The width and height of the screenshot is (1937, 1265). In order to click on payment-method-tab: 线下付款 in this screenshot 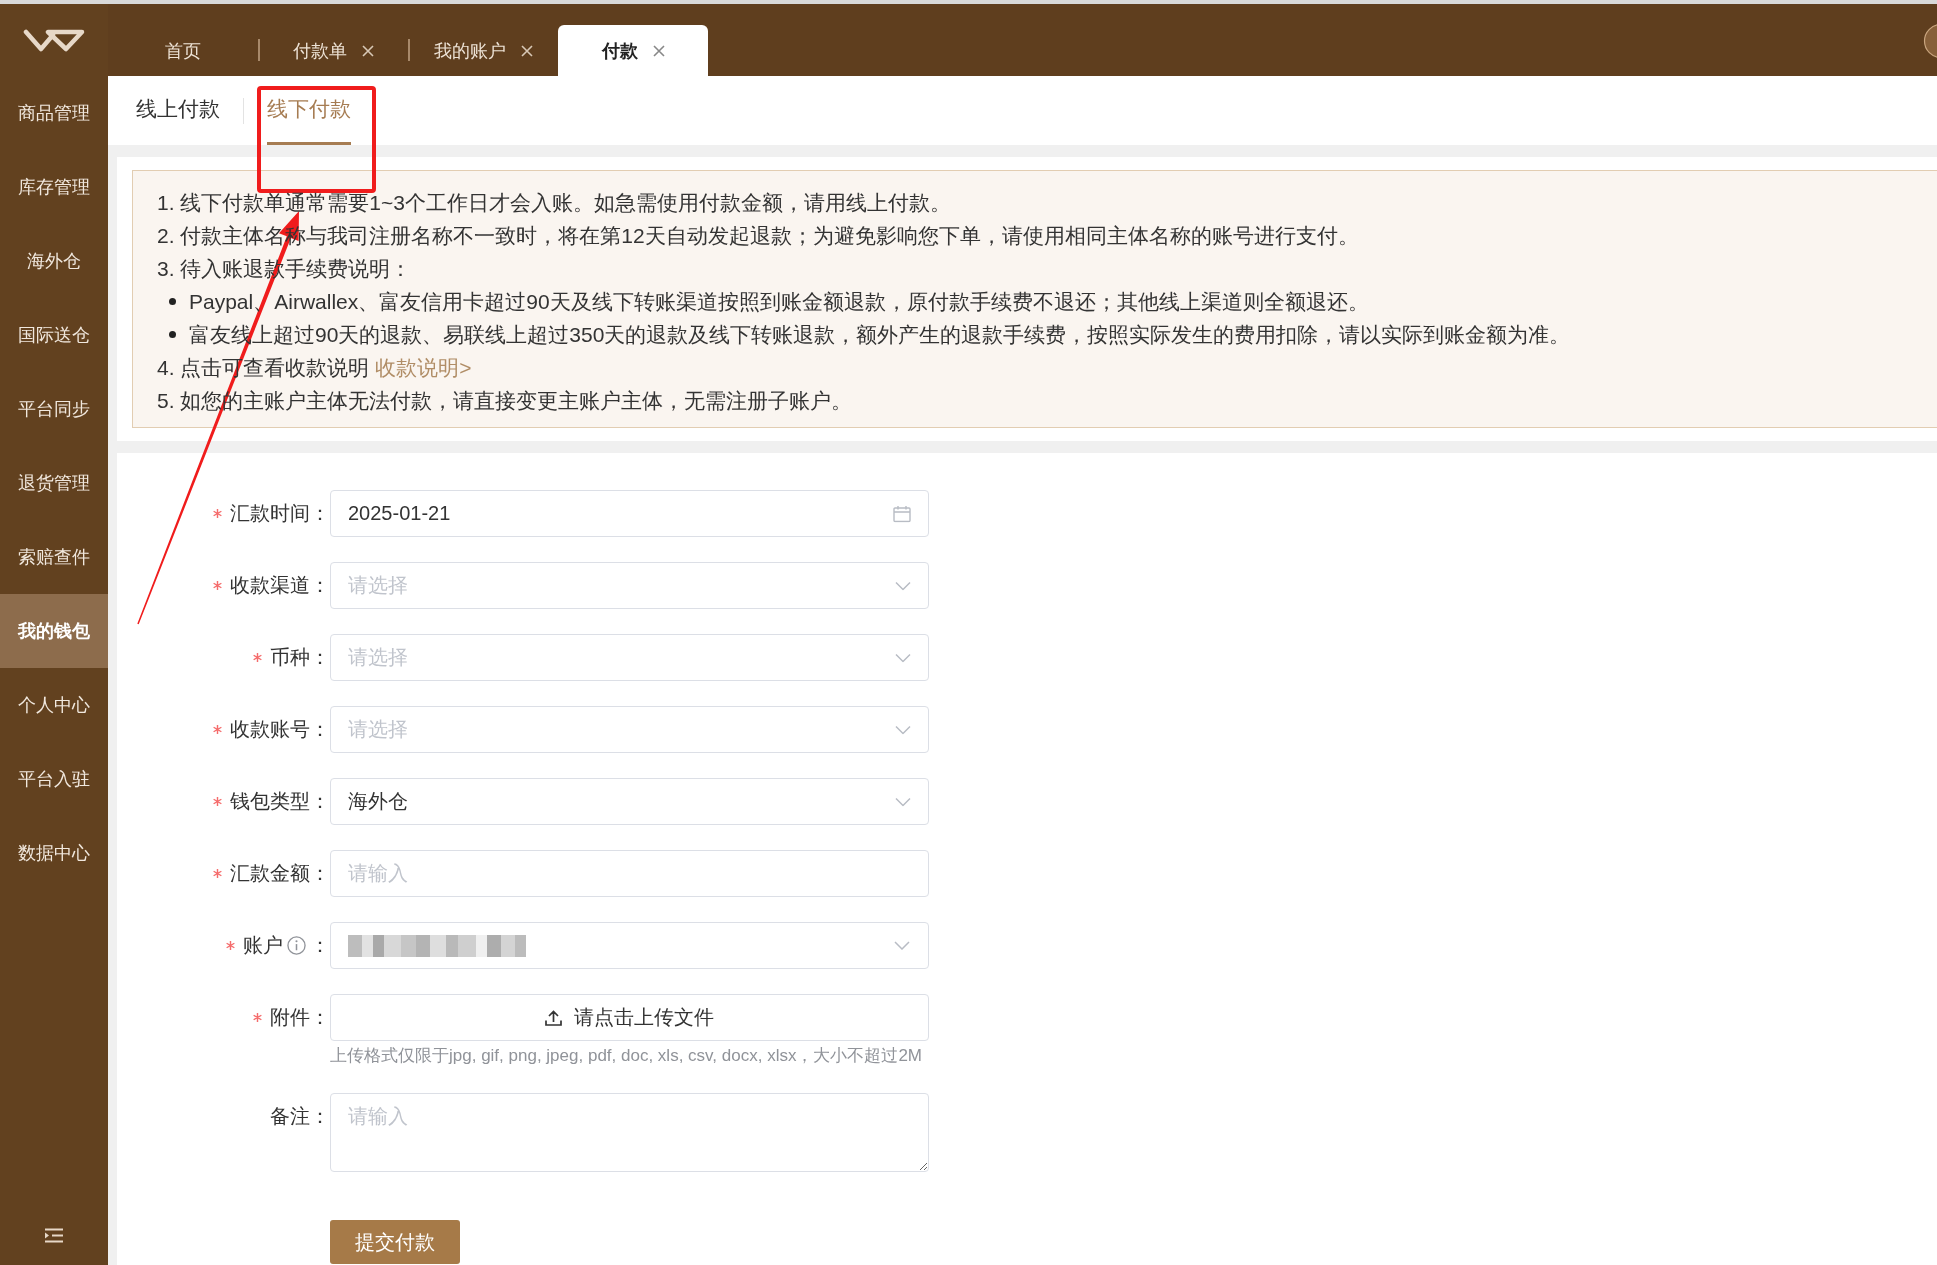, I will do `click(309, 110)`.